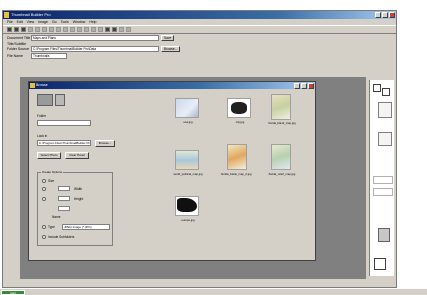 This screenshot has height=295, width=427. I want to click on file-name-field: Thumbnails, so click(49, 56).